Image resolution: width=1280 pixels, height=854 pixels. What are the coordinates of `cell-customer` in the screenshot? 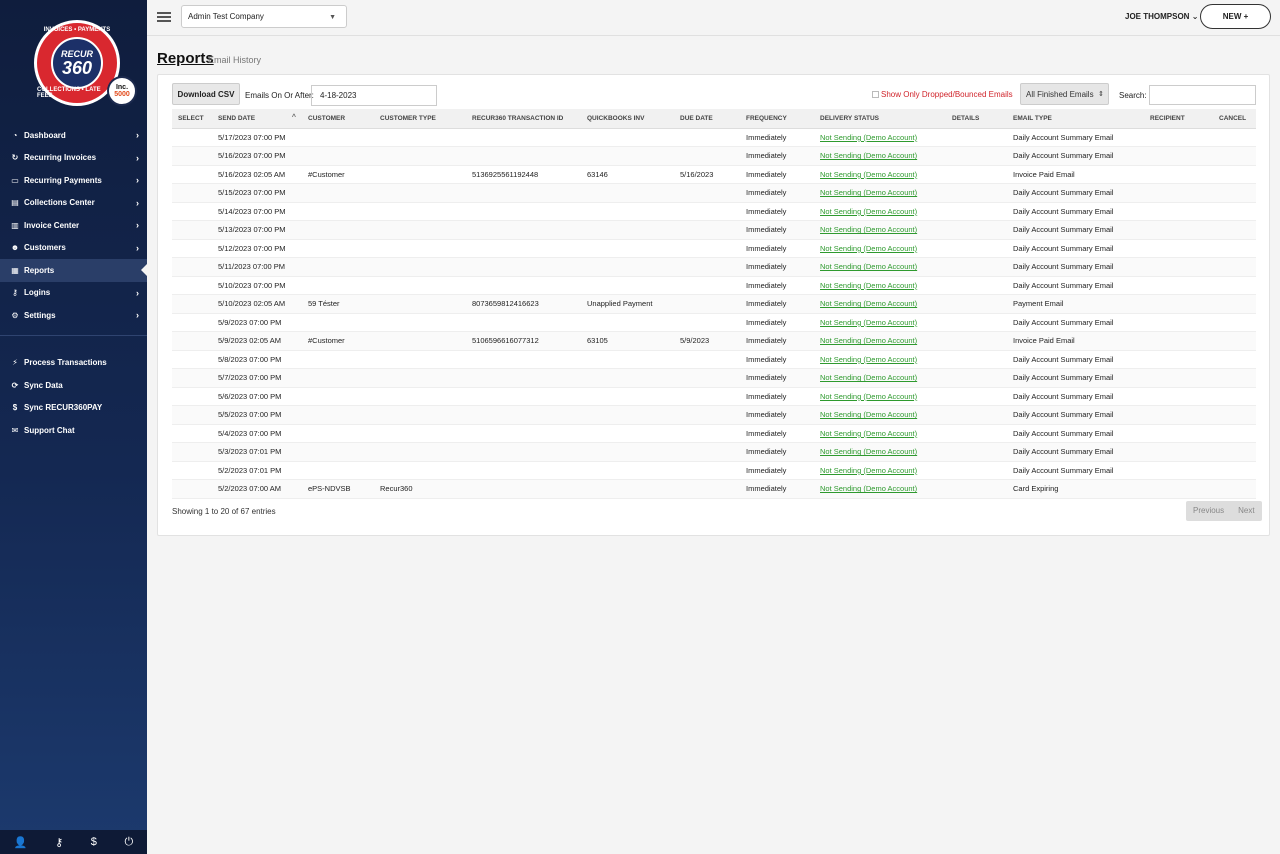 It's located at (338, 230).